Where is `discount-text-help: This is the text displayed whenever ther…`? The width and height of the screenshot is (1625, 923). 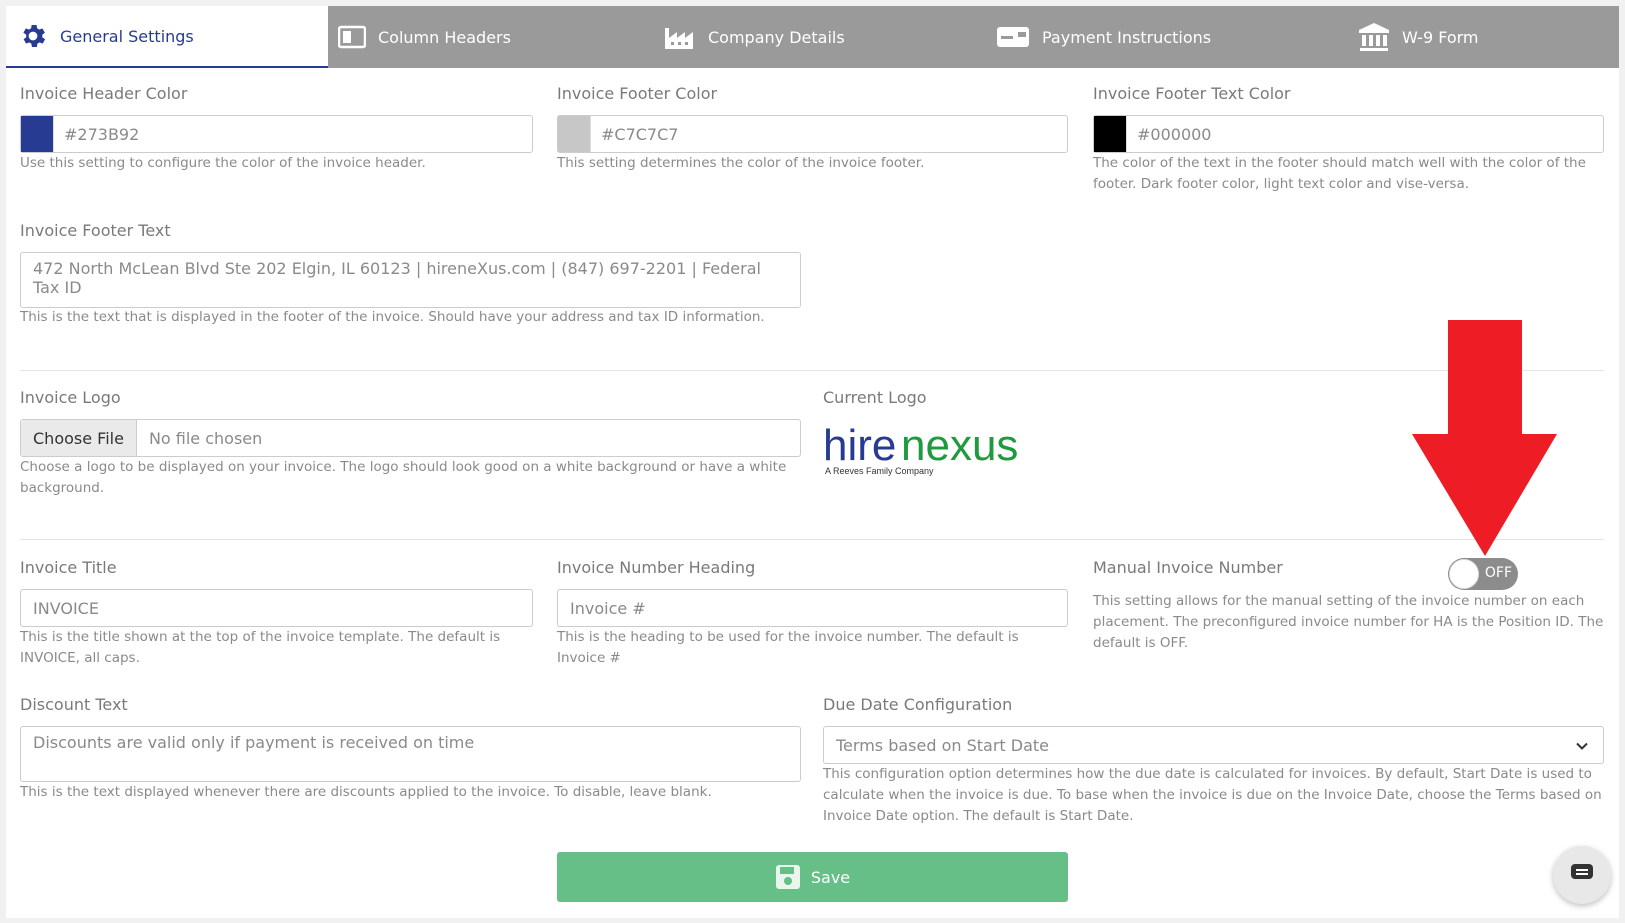
discount-text-help: This is the text displayed whenever ther… is located at coordinates (366, 792).